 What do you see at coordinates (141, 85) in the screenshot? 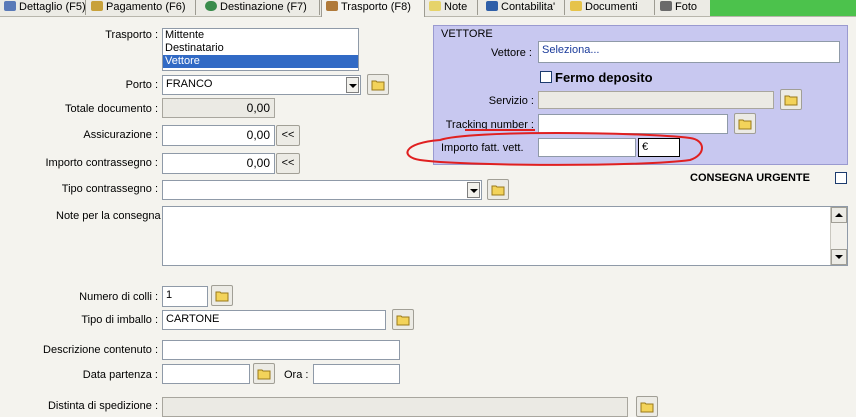
I see `porto-label: Porto :` at bounding box center [141, 85].